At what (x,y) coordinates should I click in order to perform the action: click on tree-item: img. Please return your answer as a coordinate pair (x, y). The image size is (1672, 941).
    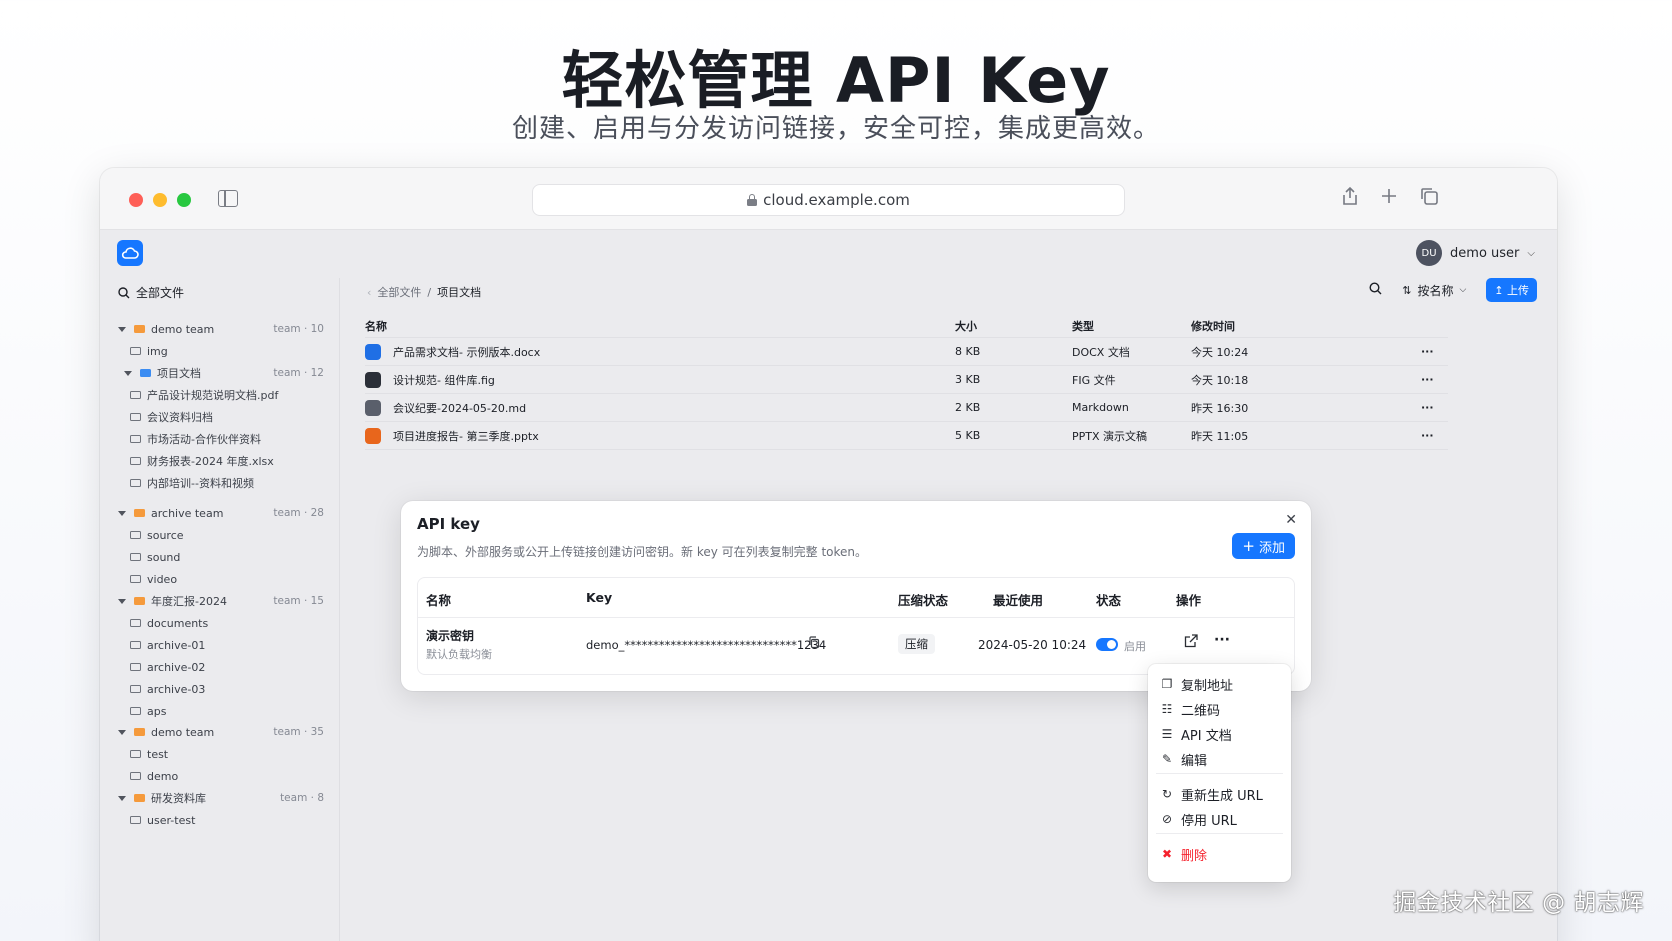
    Looking at the image, I should click on (220, 351).